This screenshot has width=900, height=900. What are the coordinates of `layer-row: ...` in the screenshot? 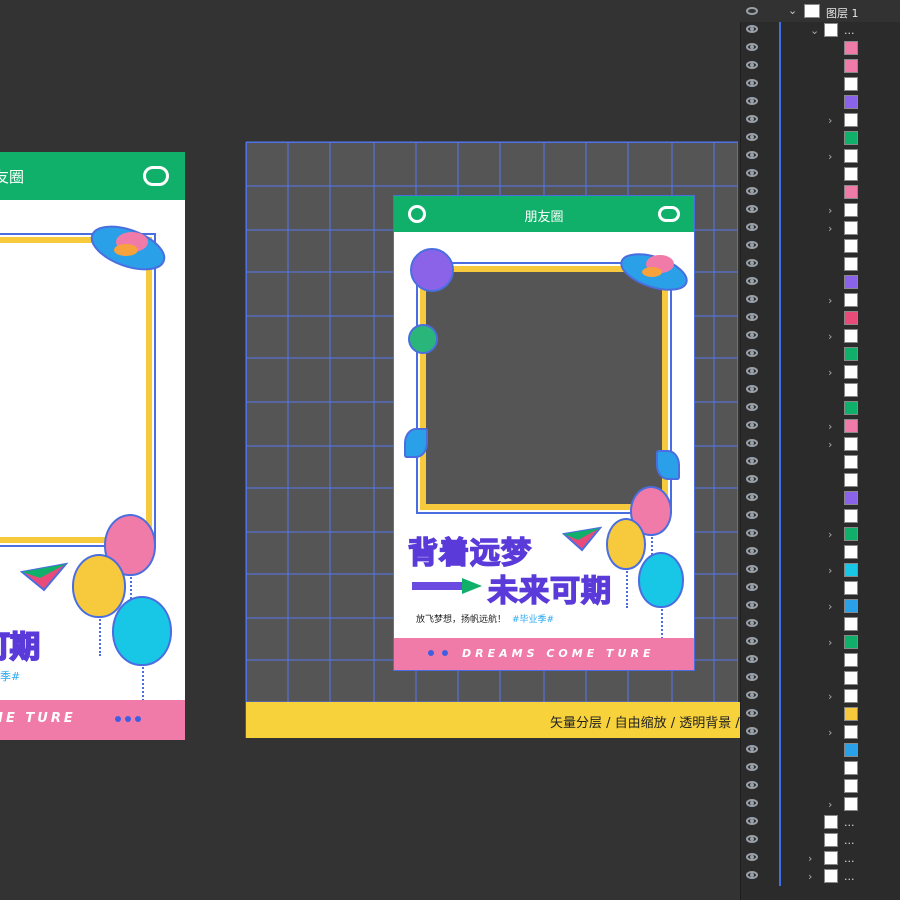 It's located at (820, 823).